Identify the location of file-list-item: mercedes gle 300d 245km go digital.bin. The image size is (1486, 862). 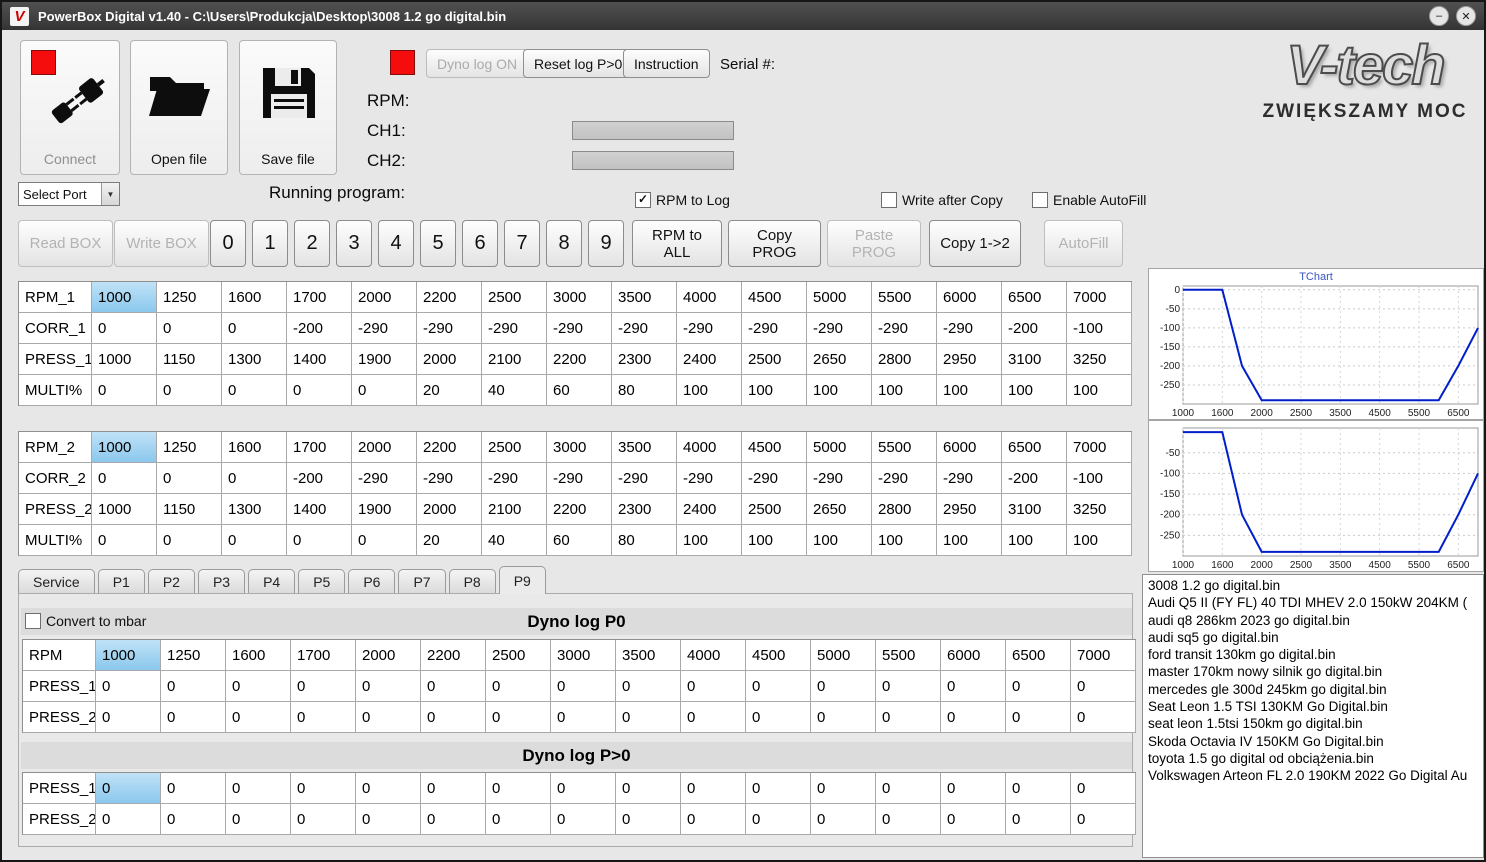
(1313, 689).